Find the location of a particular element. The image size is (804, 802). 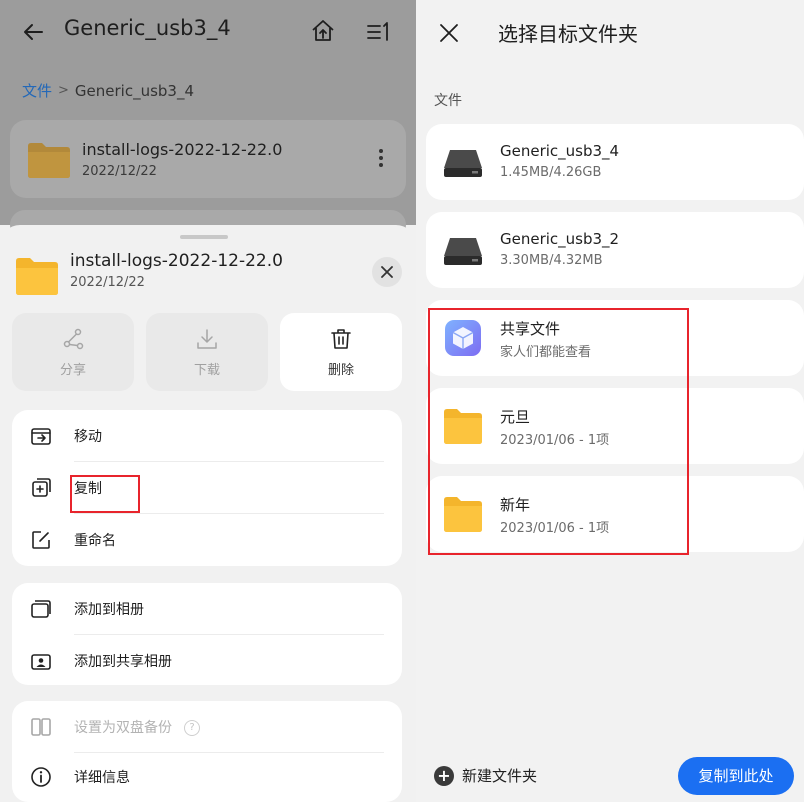

top-bar: Generic_usb3_4 is located at coordinates (208, 32).